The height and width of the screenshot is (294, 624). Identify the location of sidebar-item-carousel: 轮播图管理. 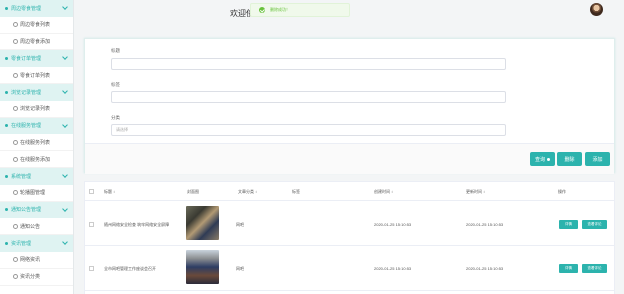
(36, 193).